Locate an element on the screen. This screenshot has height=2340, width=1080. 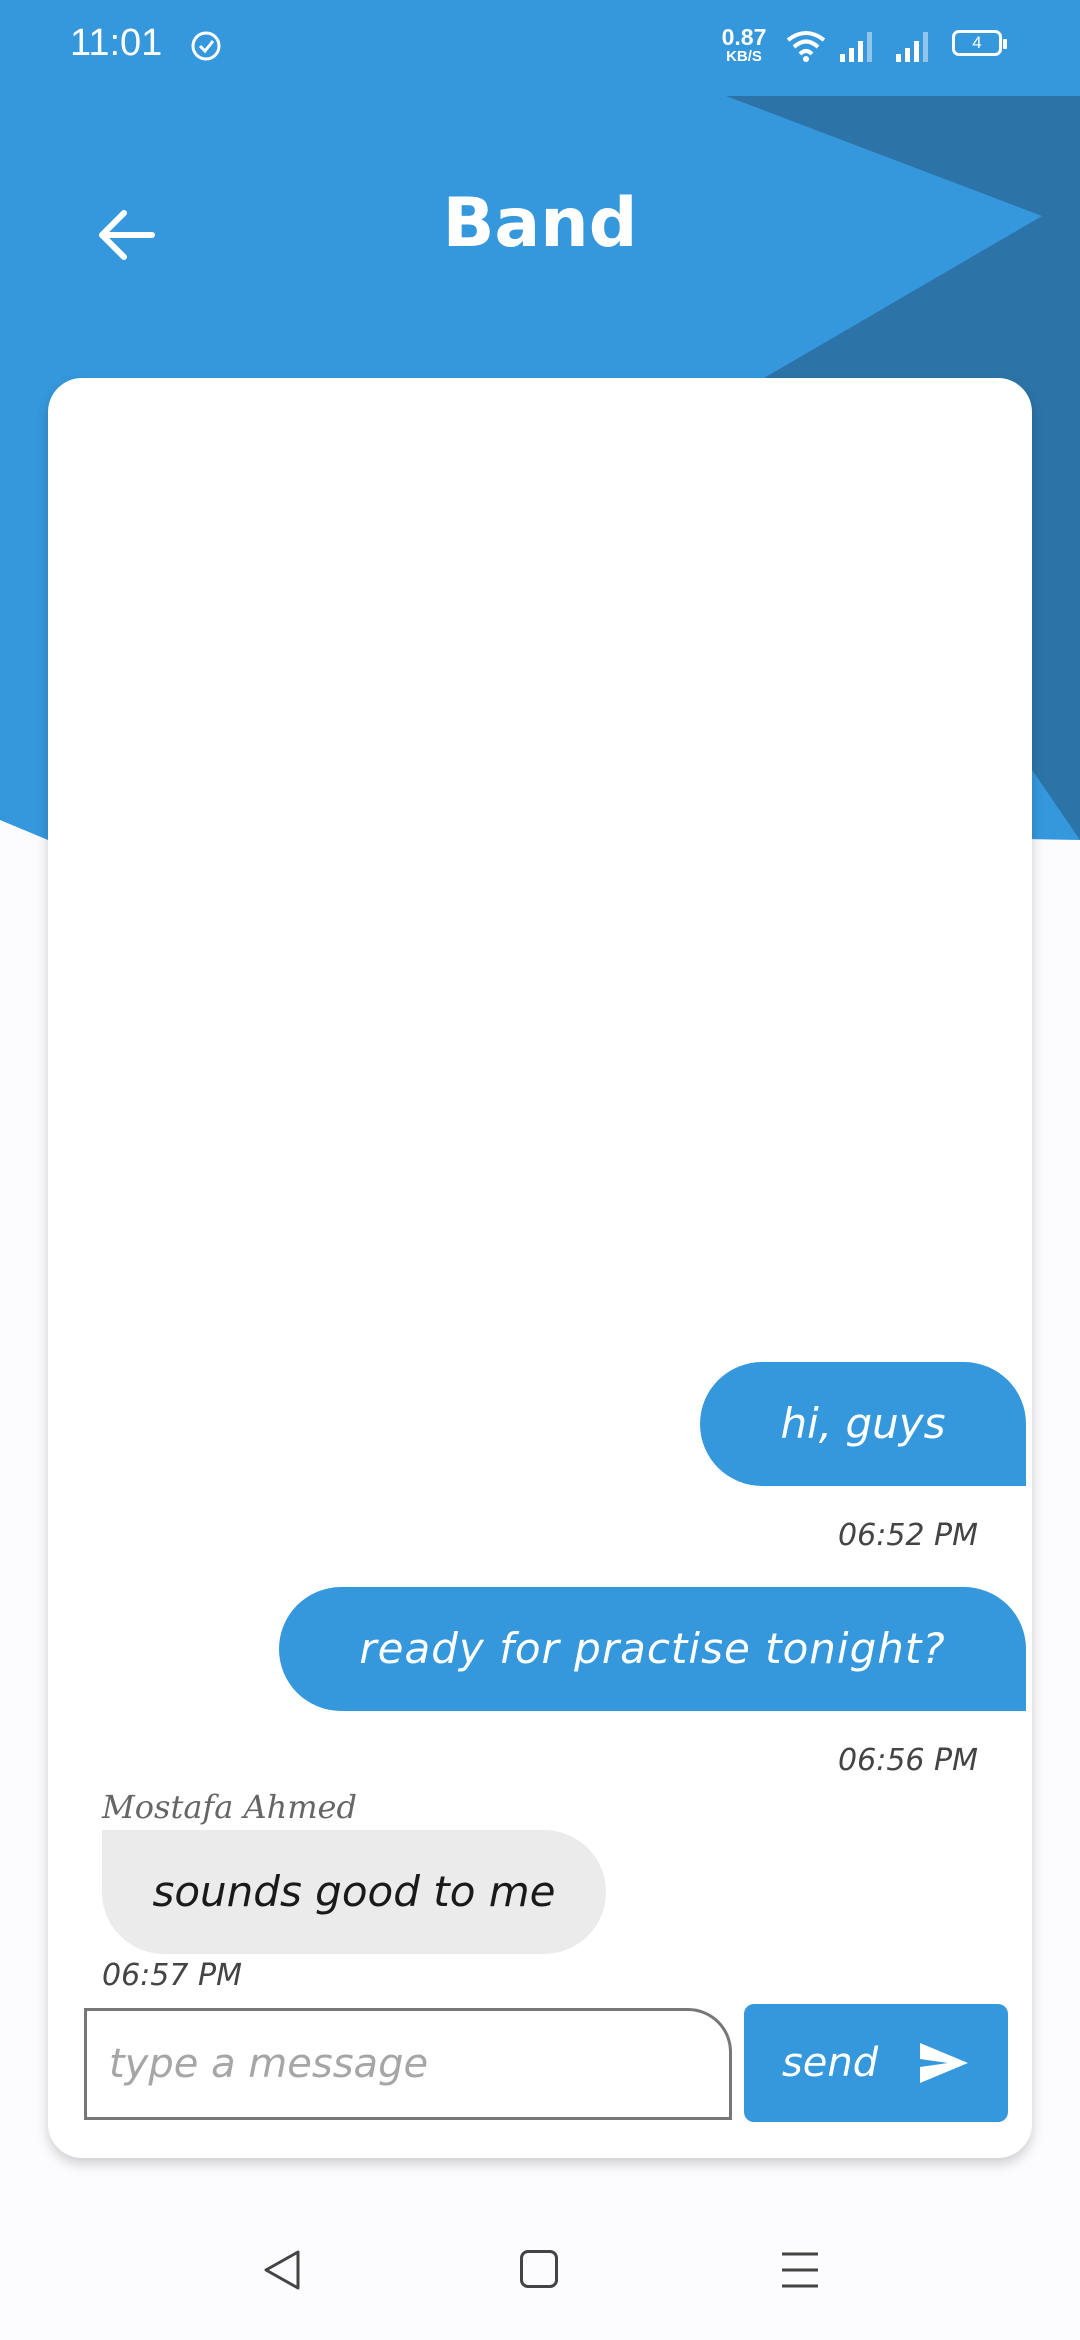
message-time: 06:56 PM is located at coordinates (908, 1760).